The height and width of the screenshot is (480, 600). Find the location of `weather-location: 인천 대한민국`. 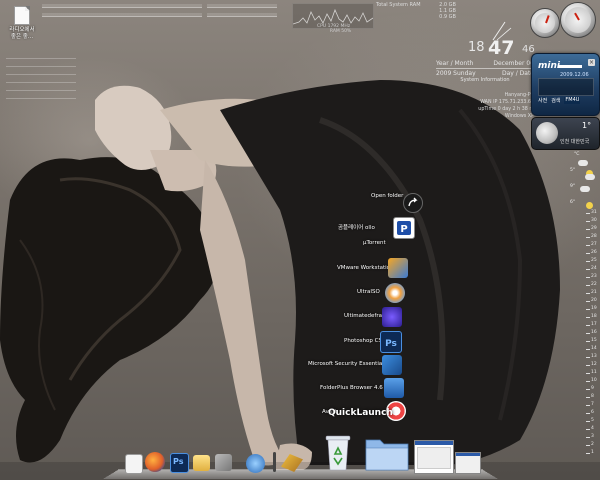

weather-location: 인천 대한민국 is located at coordinates (575, 142).